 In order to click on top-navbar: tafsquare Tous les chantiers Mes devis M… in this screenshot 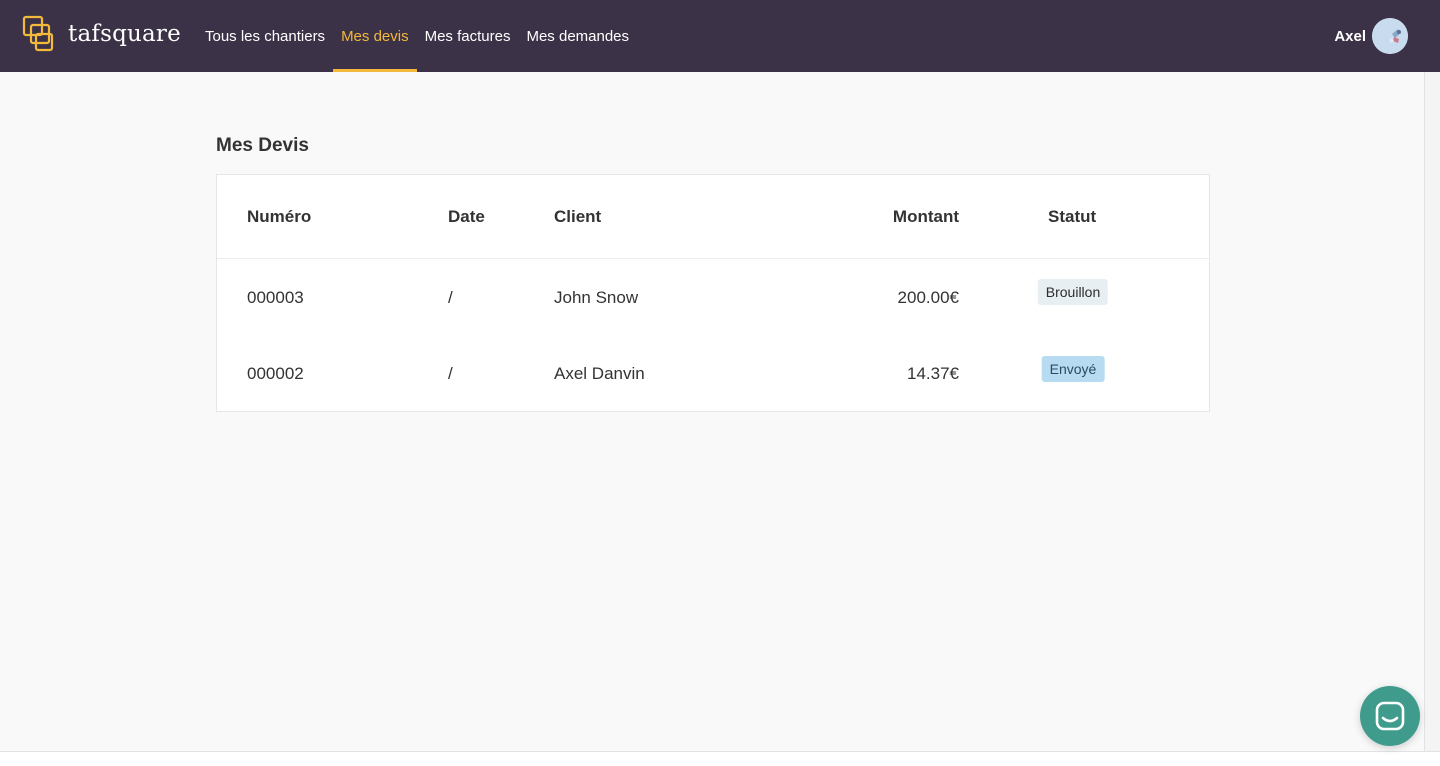, I will do `click(720, 36)`.